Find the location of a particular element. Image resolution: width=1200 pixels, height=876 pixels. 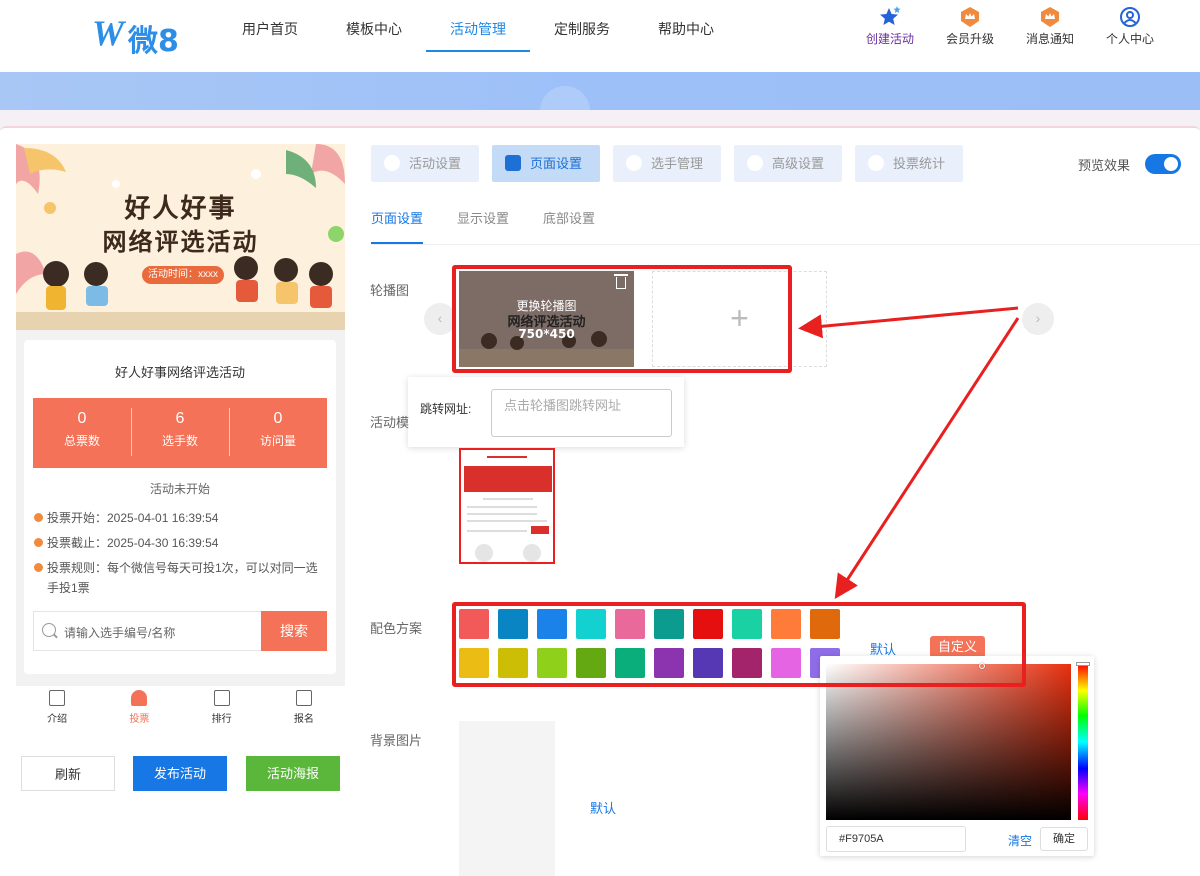

tab-intro: 介绍 is located at coordinates (57, 709).